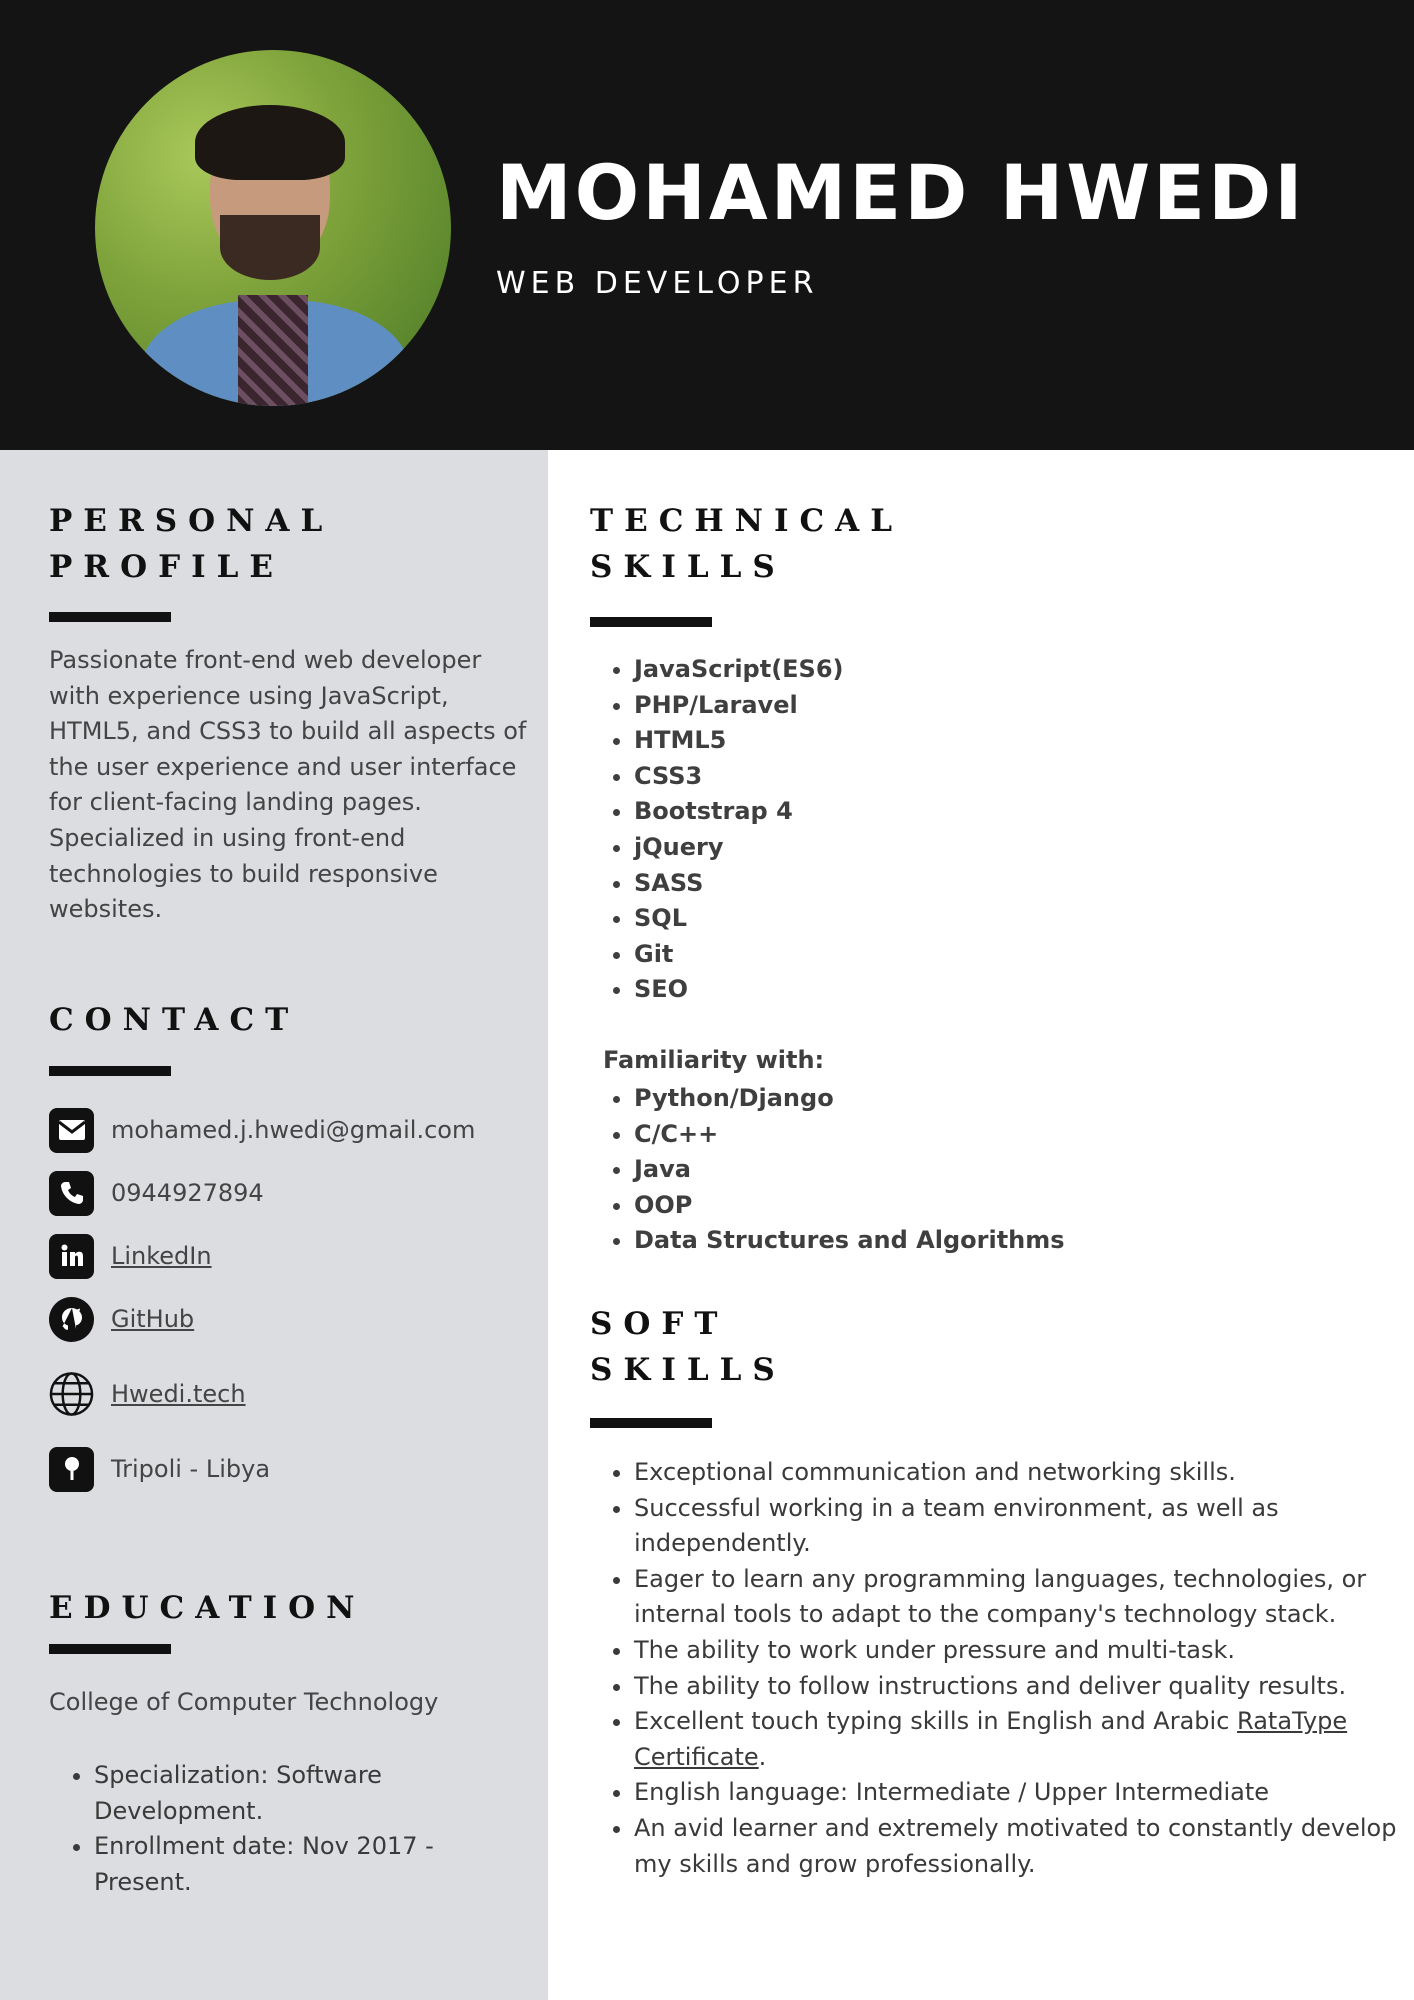 This screenshot has width=1414, height=2000. What do you see at coordinates (714, 1060) in the screenshot?
I see `familiarity-label: Familiarity with:` at bounding box center [714, 1060].